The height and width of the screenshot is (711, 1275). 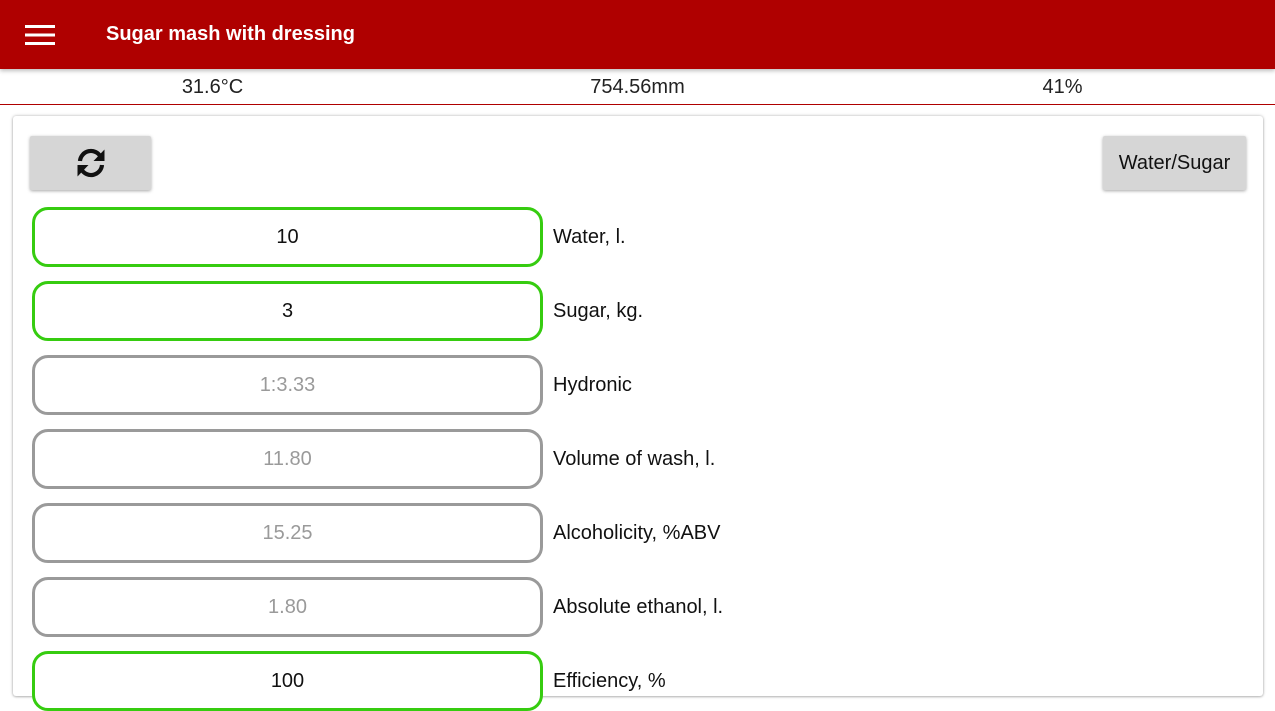 I want to click on field-row-water: 10 Water, l., so click(x=632, y=237).